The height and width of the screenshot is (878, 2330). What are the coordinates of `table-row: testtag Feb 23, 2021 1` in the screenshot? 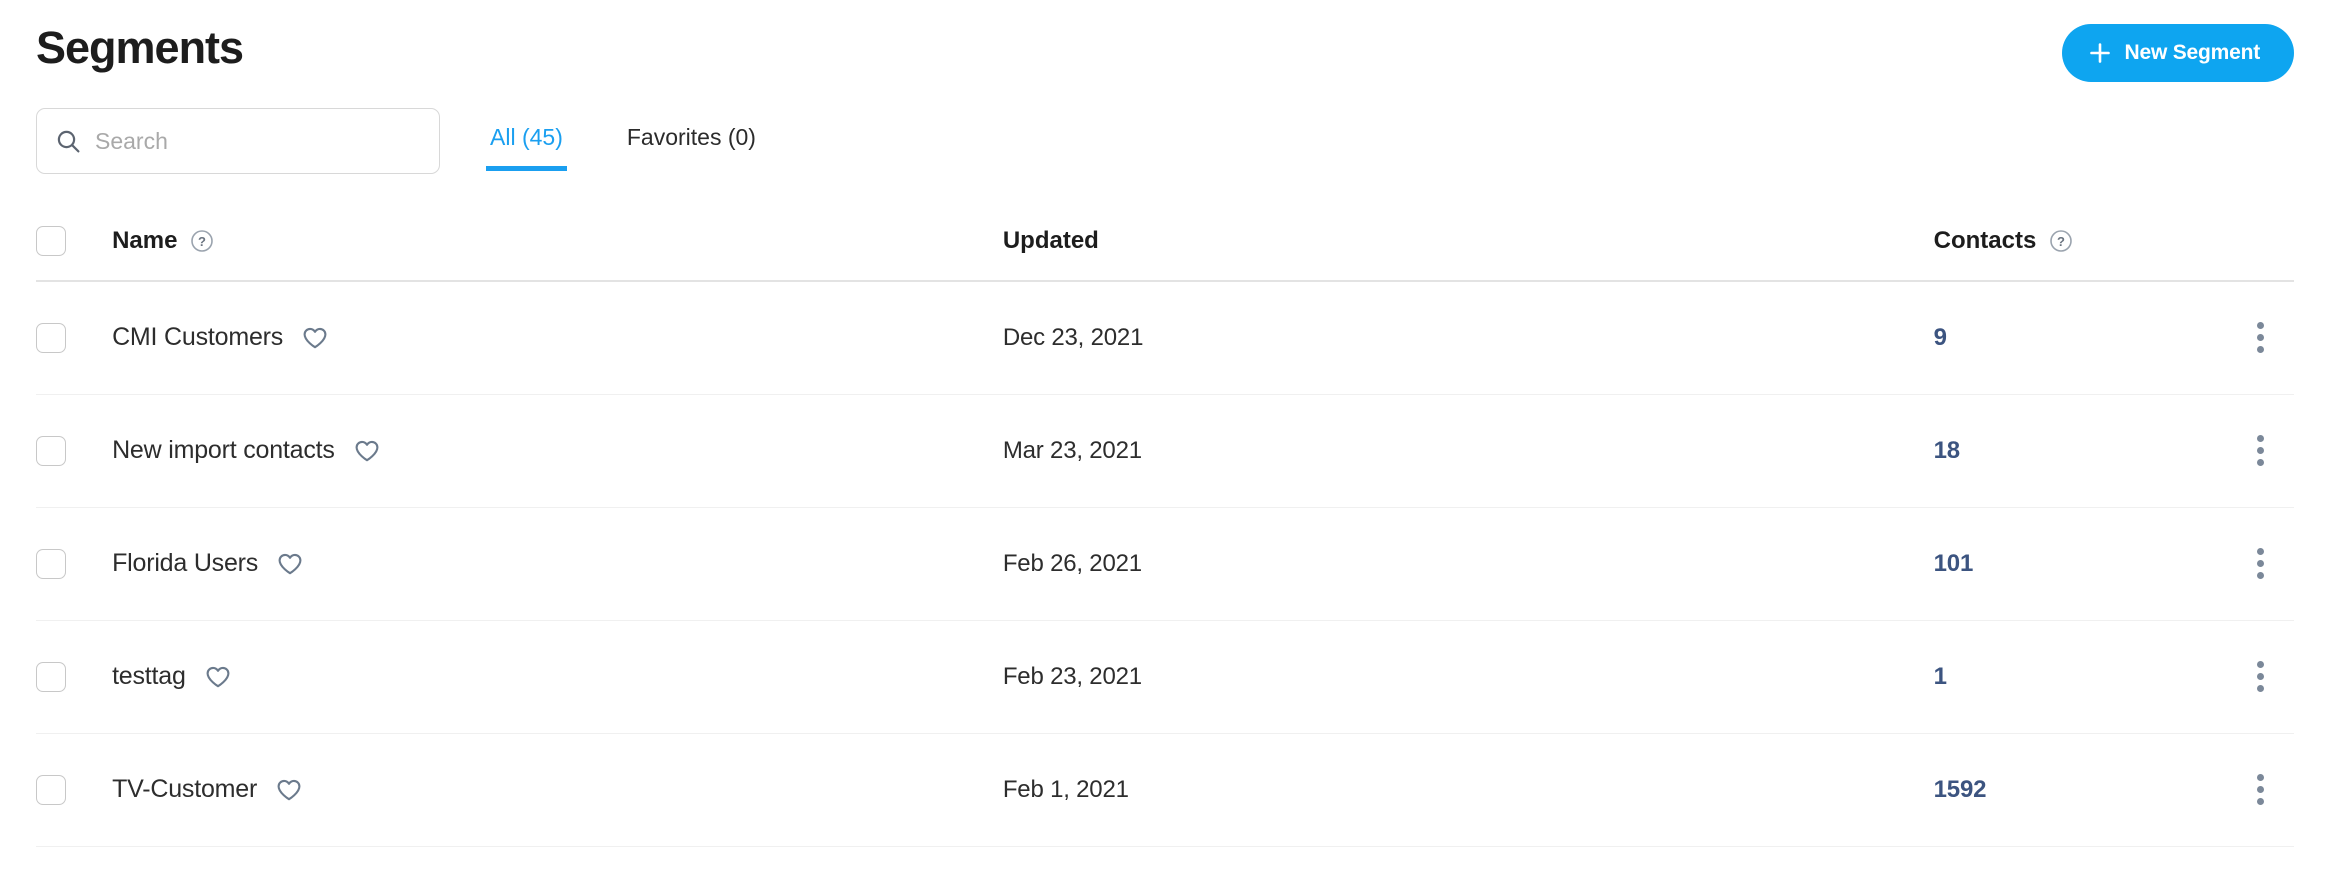 It's located at (1165, 677).